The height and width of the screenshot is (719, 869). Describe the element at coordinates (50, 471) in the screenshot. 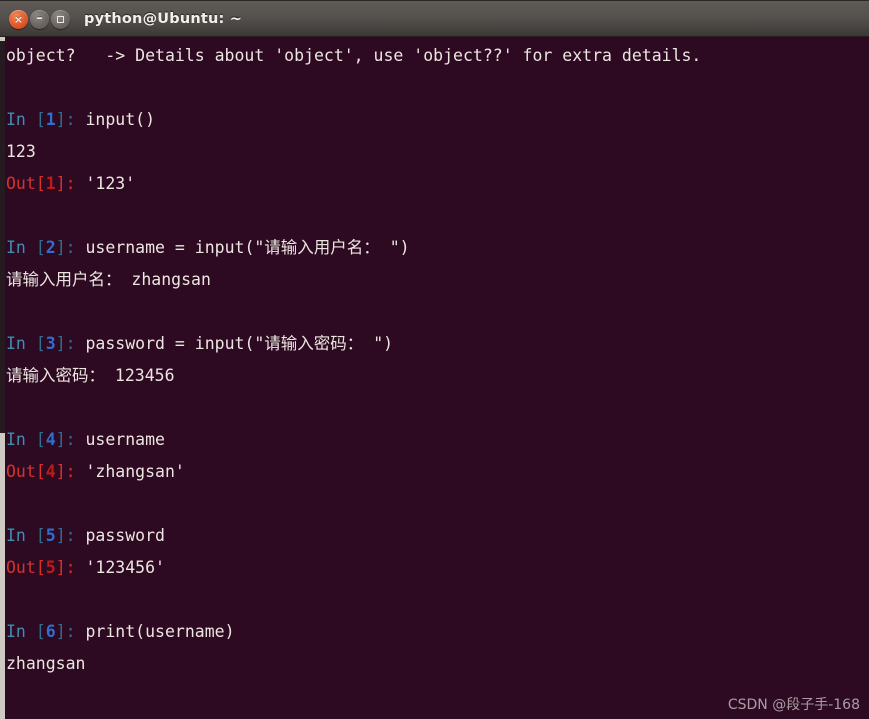

I see `out-prompt-number: 4` at that location.